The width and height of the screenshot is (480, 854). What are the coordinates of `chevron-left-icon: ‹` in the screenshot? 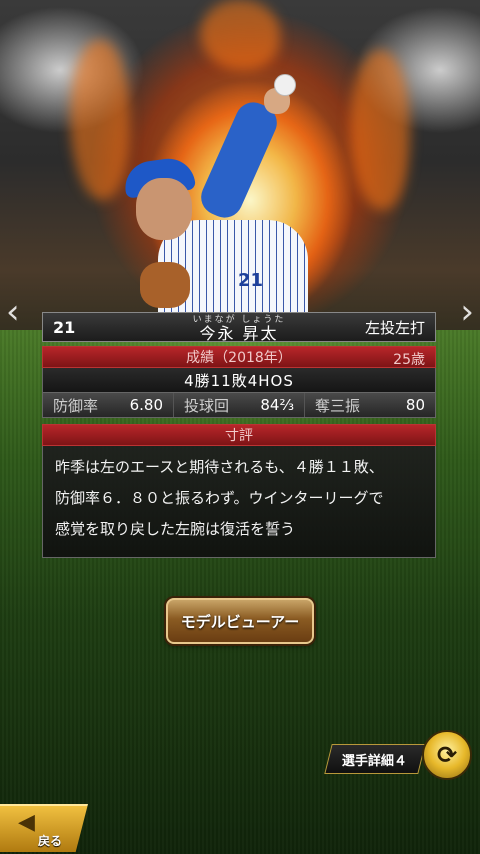 It's located at (13, 312).